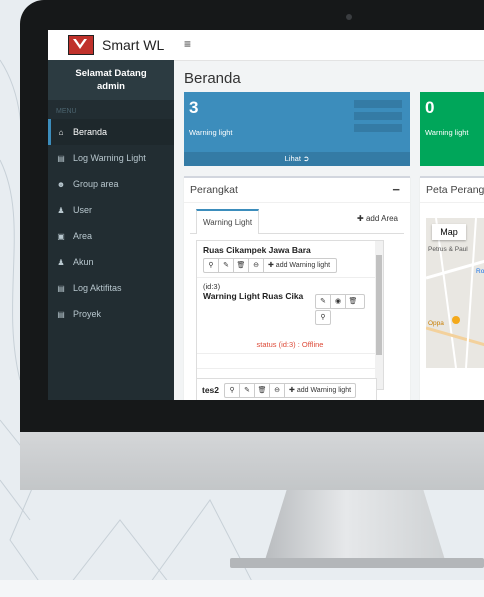  Describe the element at coordinates (290, 361) in the screenshot. I see `list-divider` at that location.